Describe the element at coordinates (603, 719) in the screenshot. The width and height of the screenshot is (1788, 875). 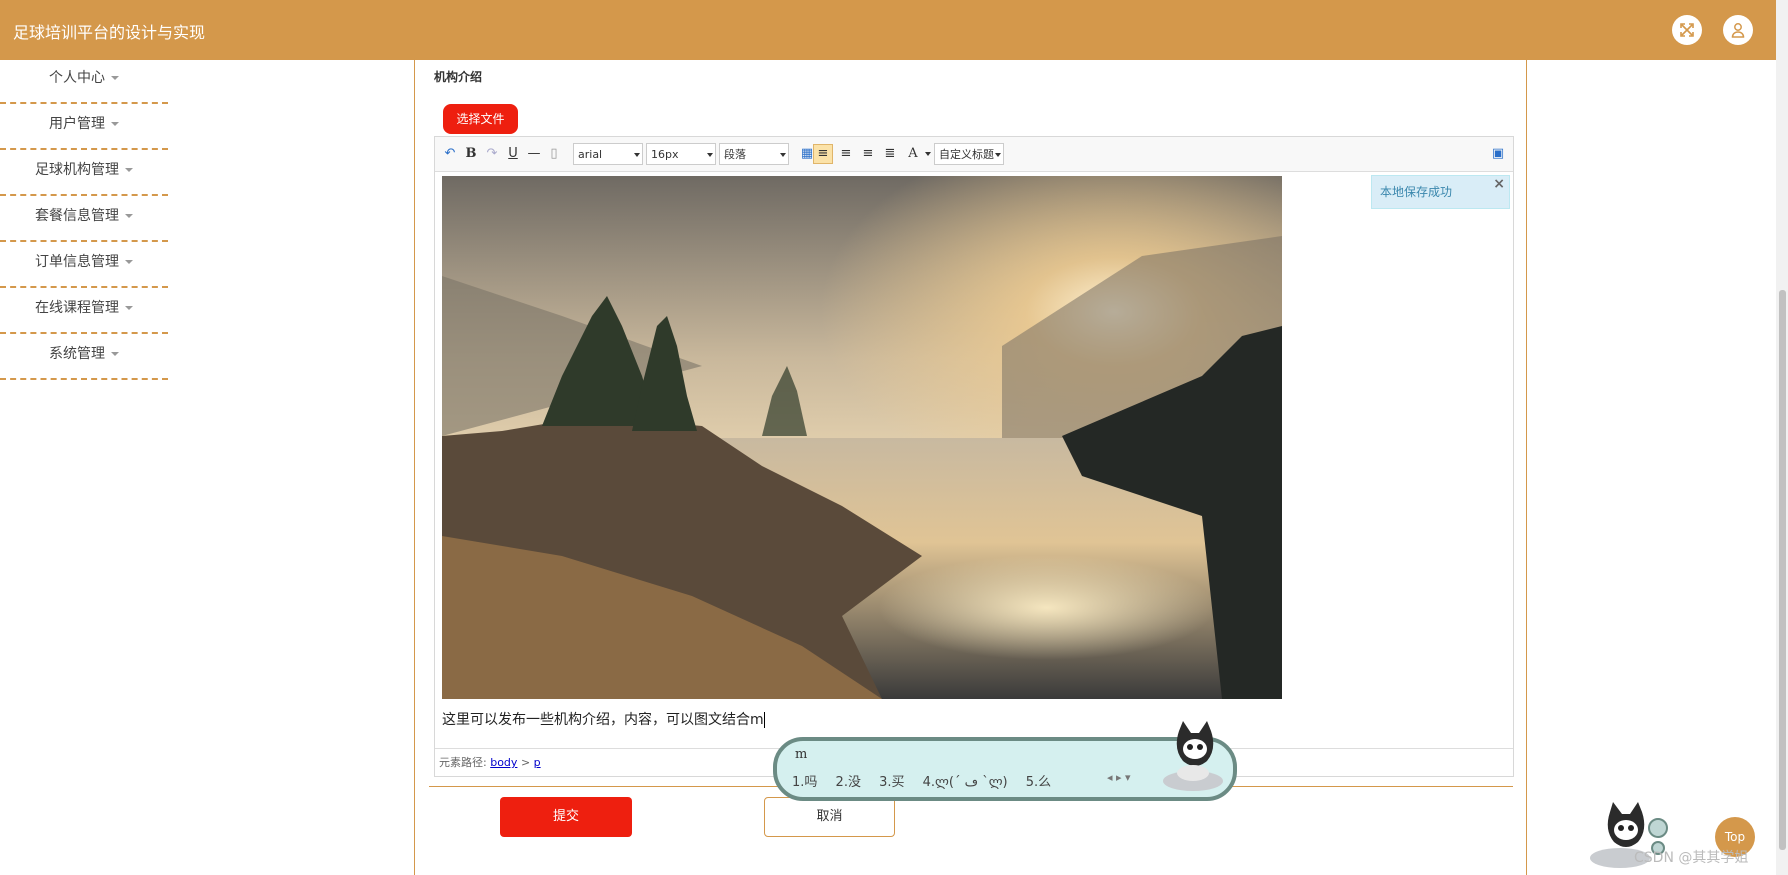
I see `editor-paragraph: 这里可以发布一些机构介绍，内容，可以图文结合m` at that location.